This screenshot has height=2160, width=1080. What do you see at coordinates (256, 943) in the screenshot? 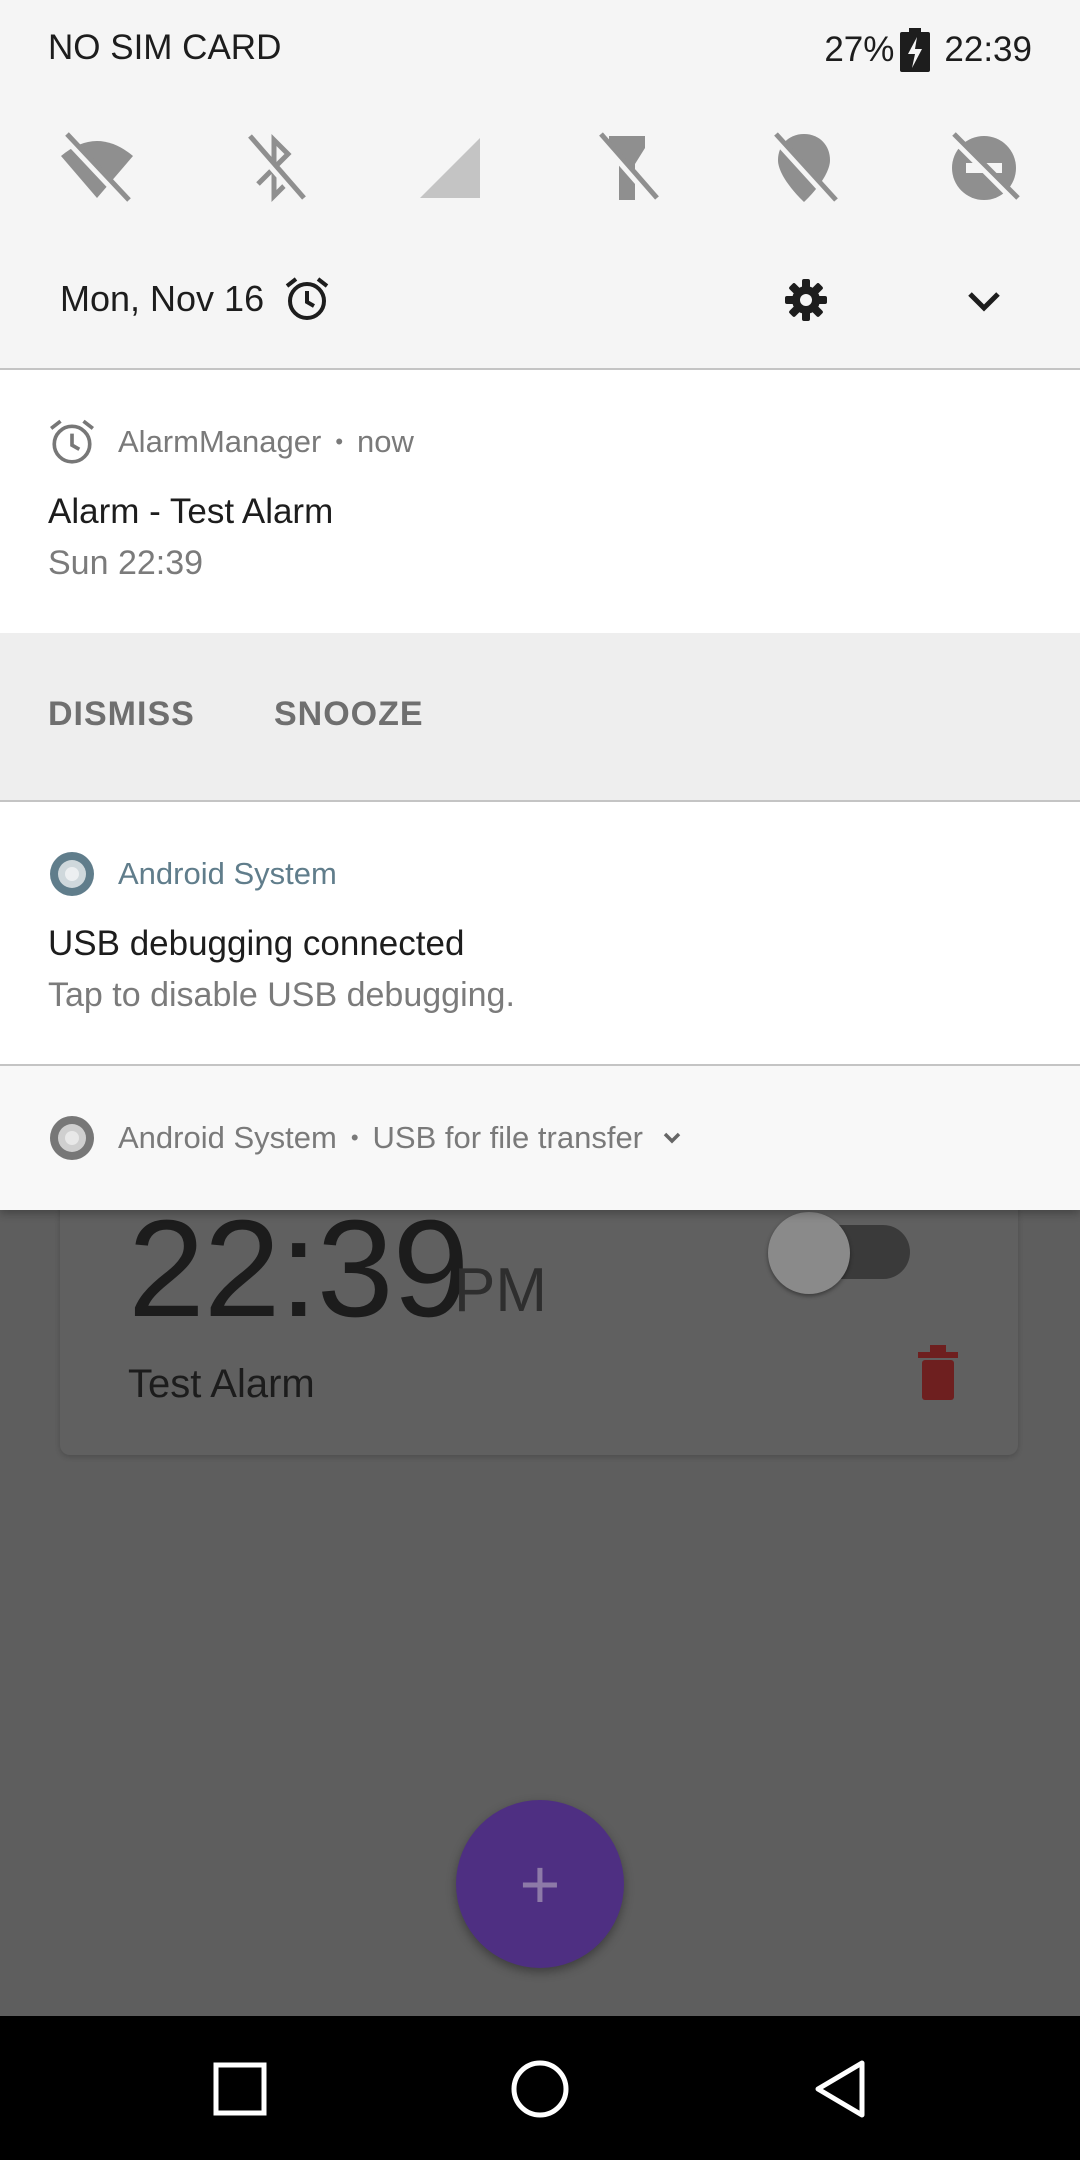
I see `notification-title: USB debugging connected` at bounding box center [256, 943].